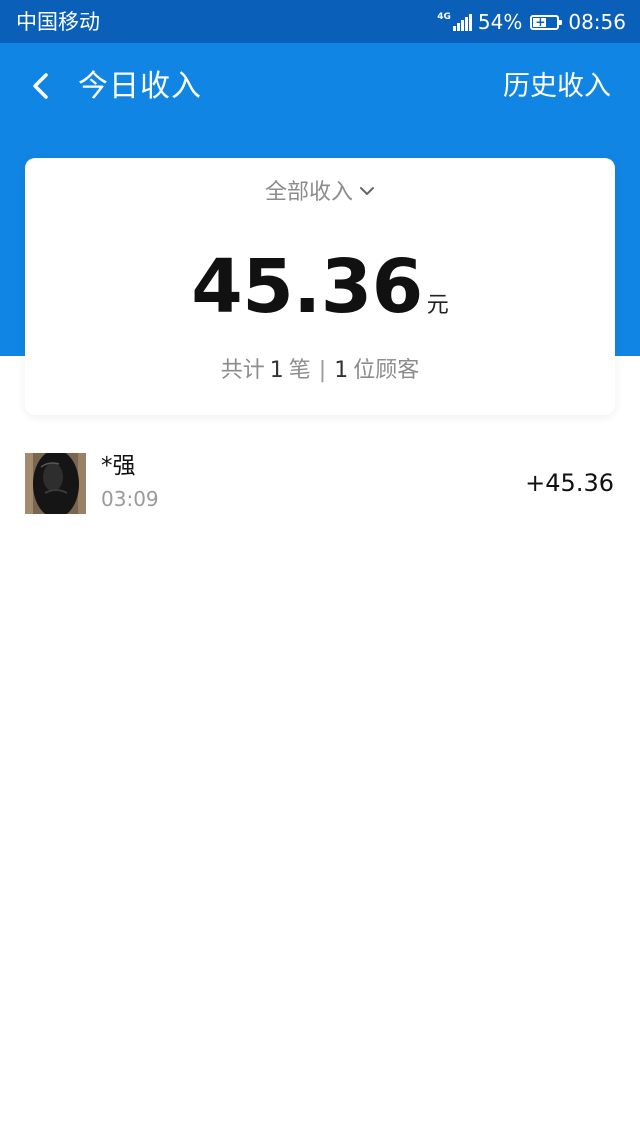 The width and height of the screenshot is (640, 1138). What do you see at coordinates (437, 305) in the screenshot?
I see `currency-unit: 元` at bounding box center [437, 305].